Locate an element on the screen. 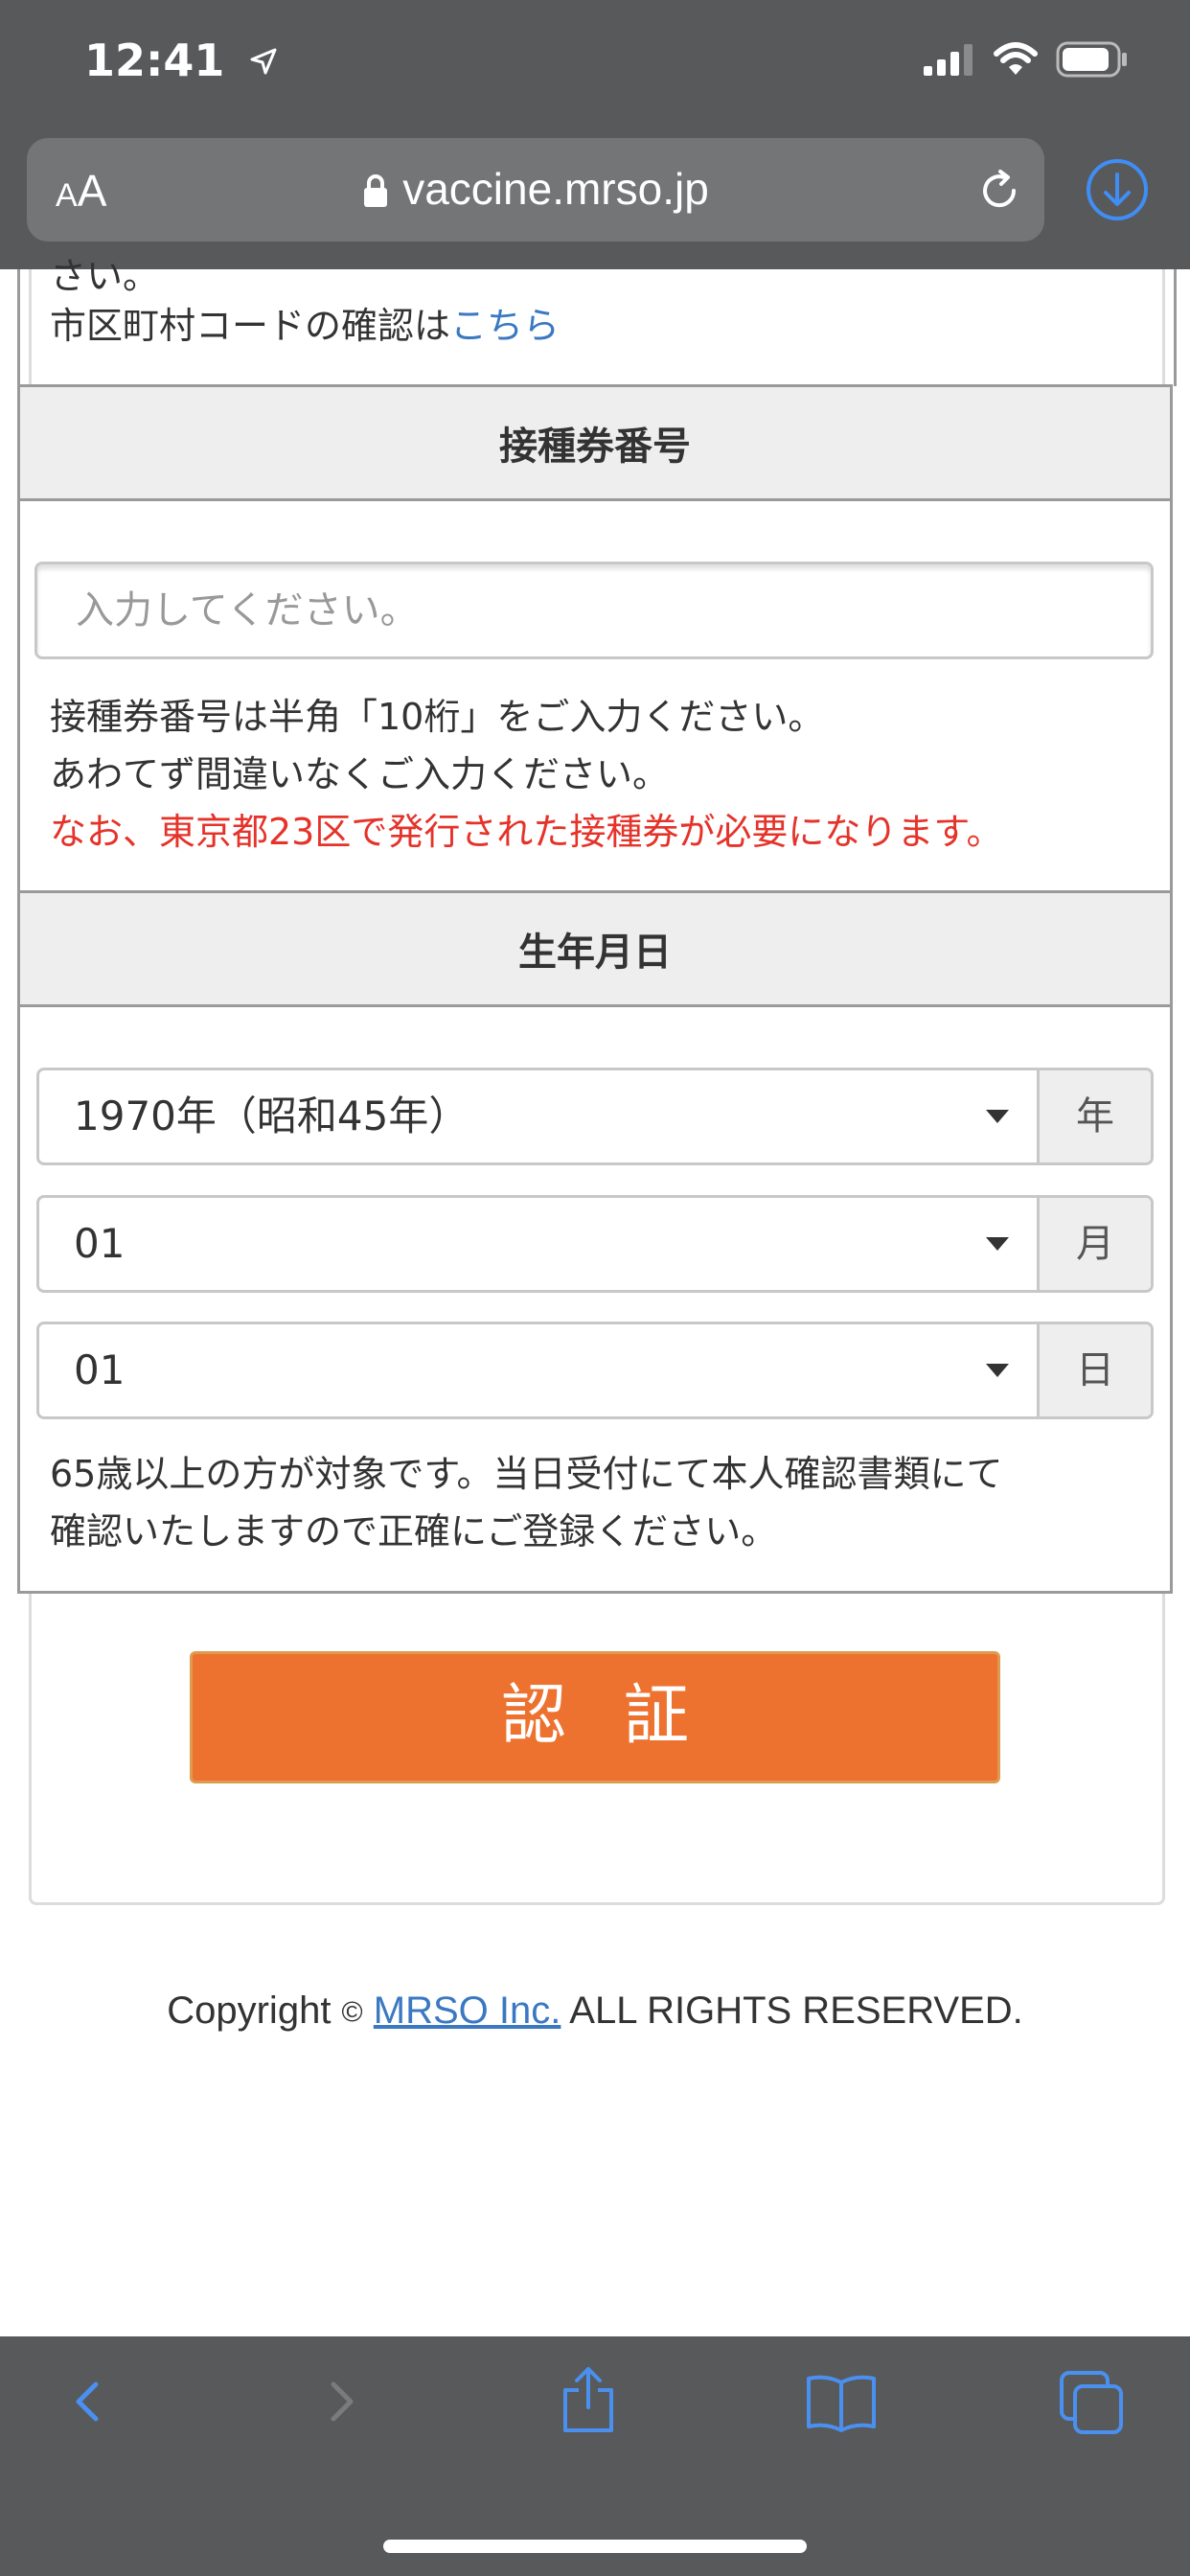 This screenshot has height=2576, width=1190. reload-icon is located at coordinates (999, 193).